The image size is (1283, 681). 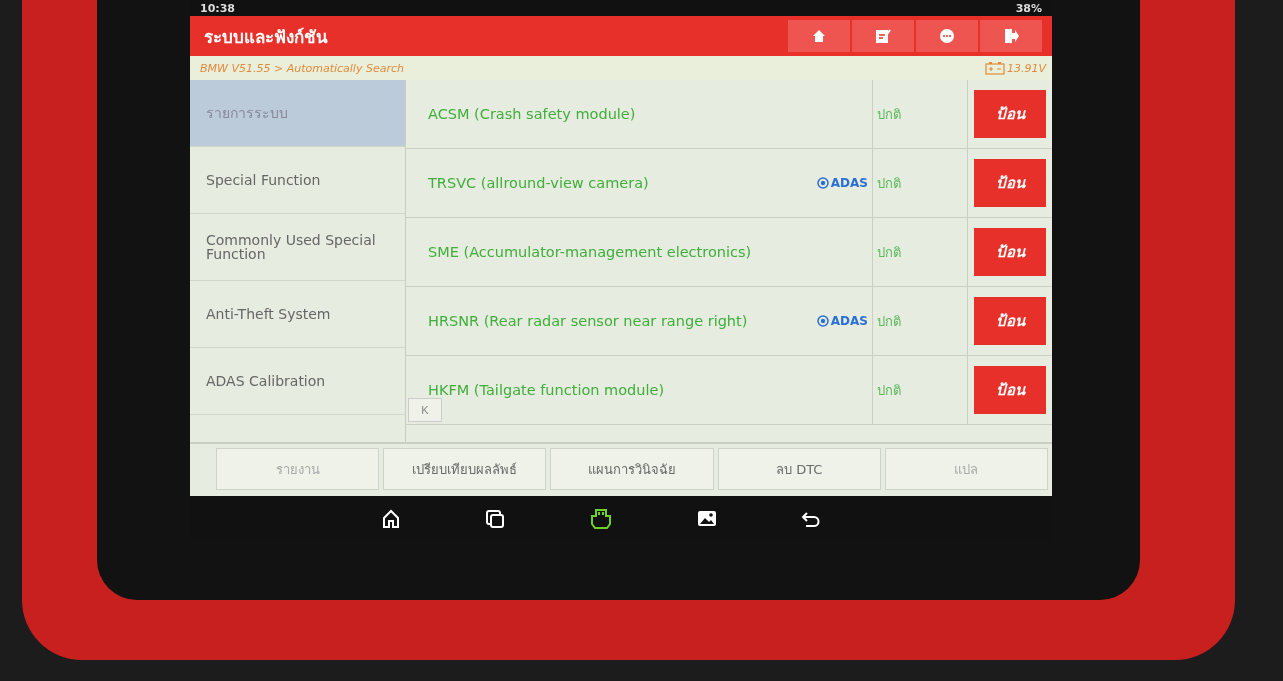 I want to click on exit-door-icon, so click(x=1011, y=36).